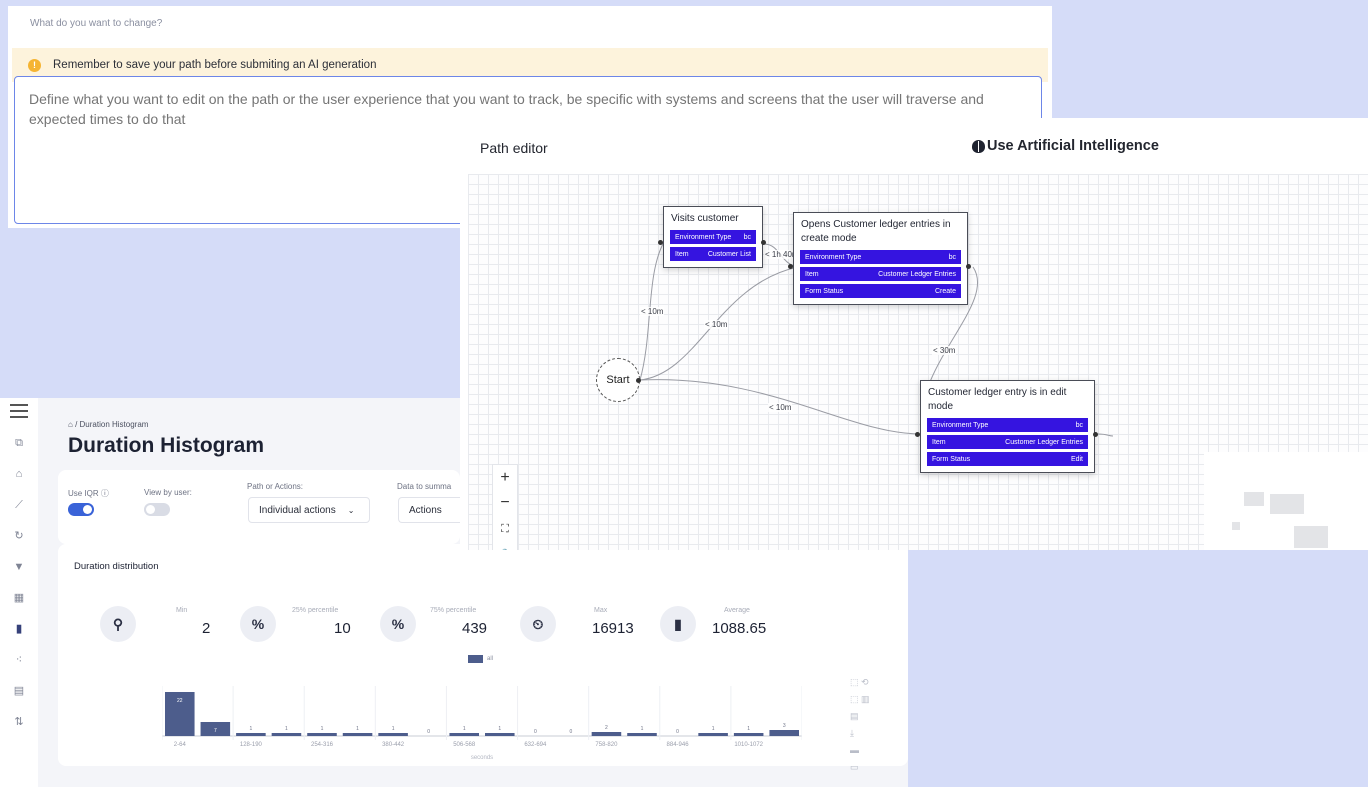 This screenshot has height=787, width=1368. What do you see at coordinates (19, 567) in the screenshot?
I see `funnel-icon: ▼` at bounding box center [19, 567].